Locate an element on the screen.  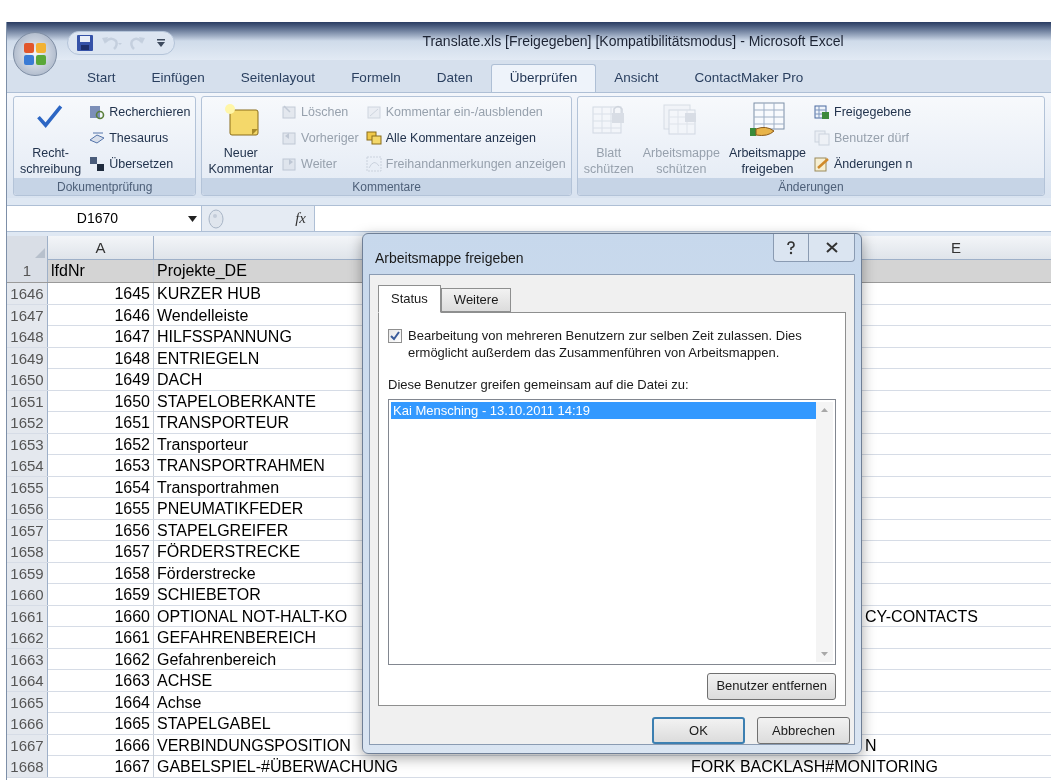
dialog-tab: Status is located at coordinates (409, 299).